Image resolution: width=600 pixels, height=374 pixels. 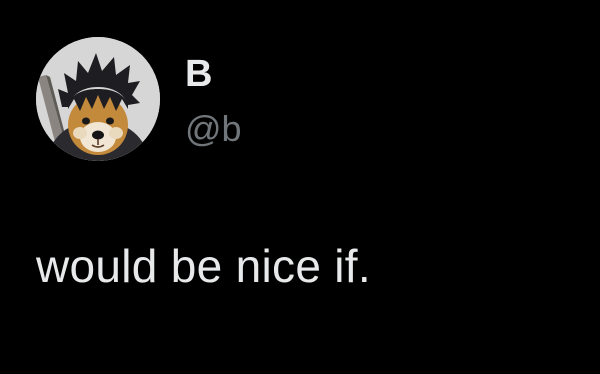 I want to click on author-display-name: B, so click(x=199, y=74).